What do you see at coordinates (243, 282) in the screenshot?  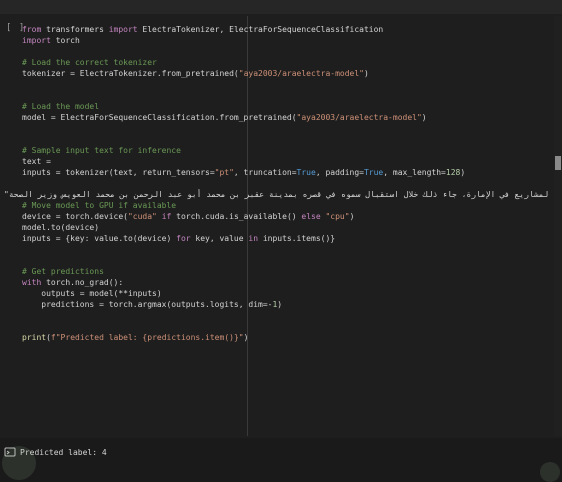 I see `code-line: with torch.no_grad():` at bounding box center [243, 282].